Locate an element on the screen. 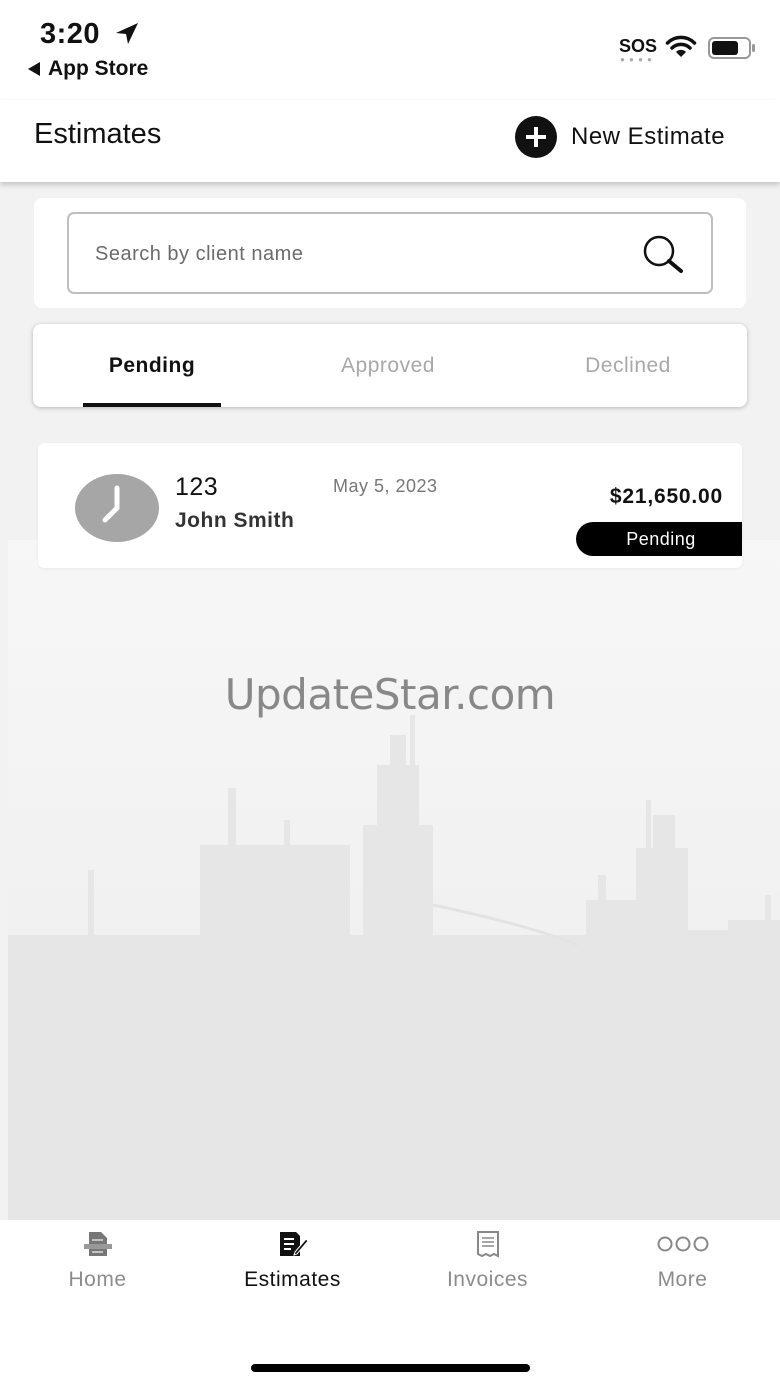 The width and height of the screenshot is (780, 1387). clock-icon is located at coordinates (117, 508).